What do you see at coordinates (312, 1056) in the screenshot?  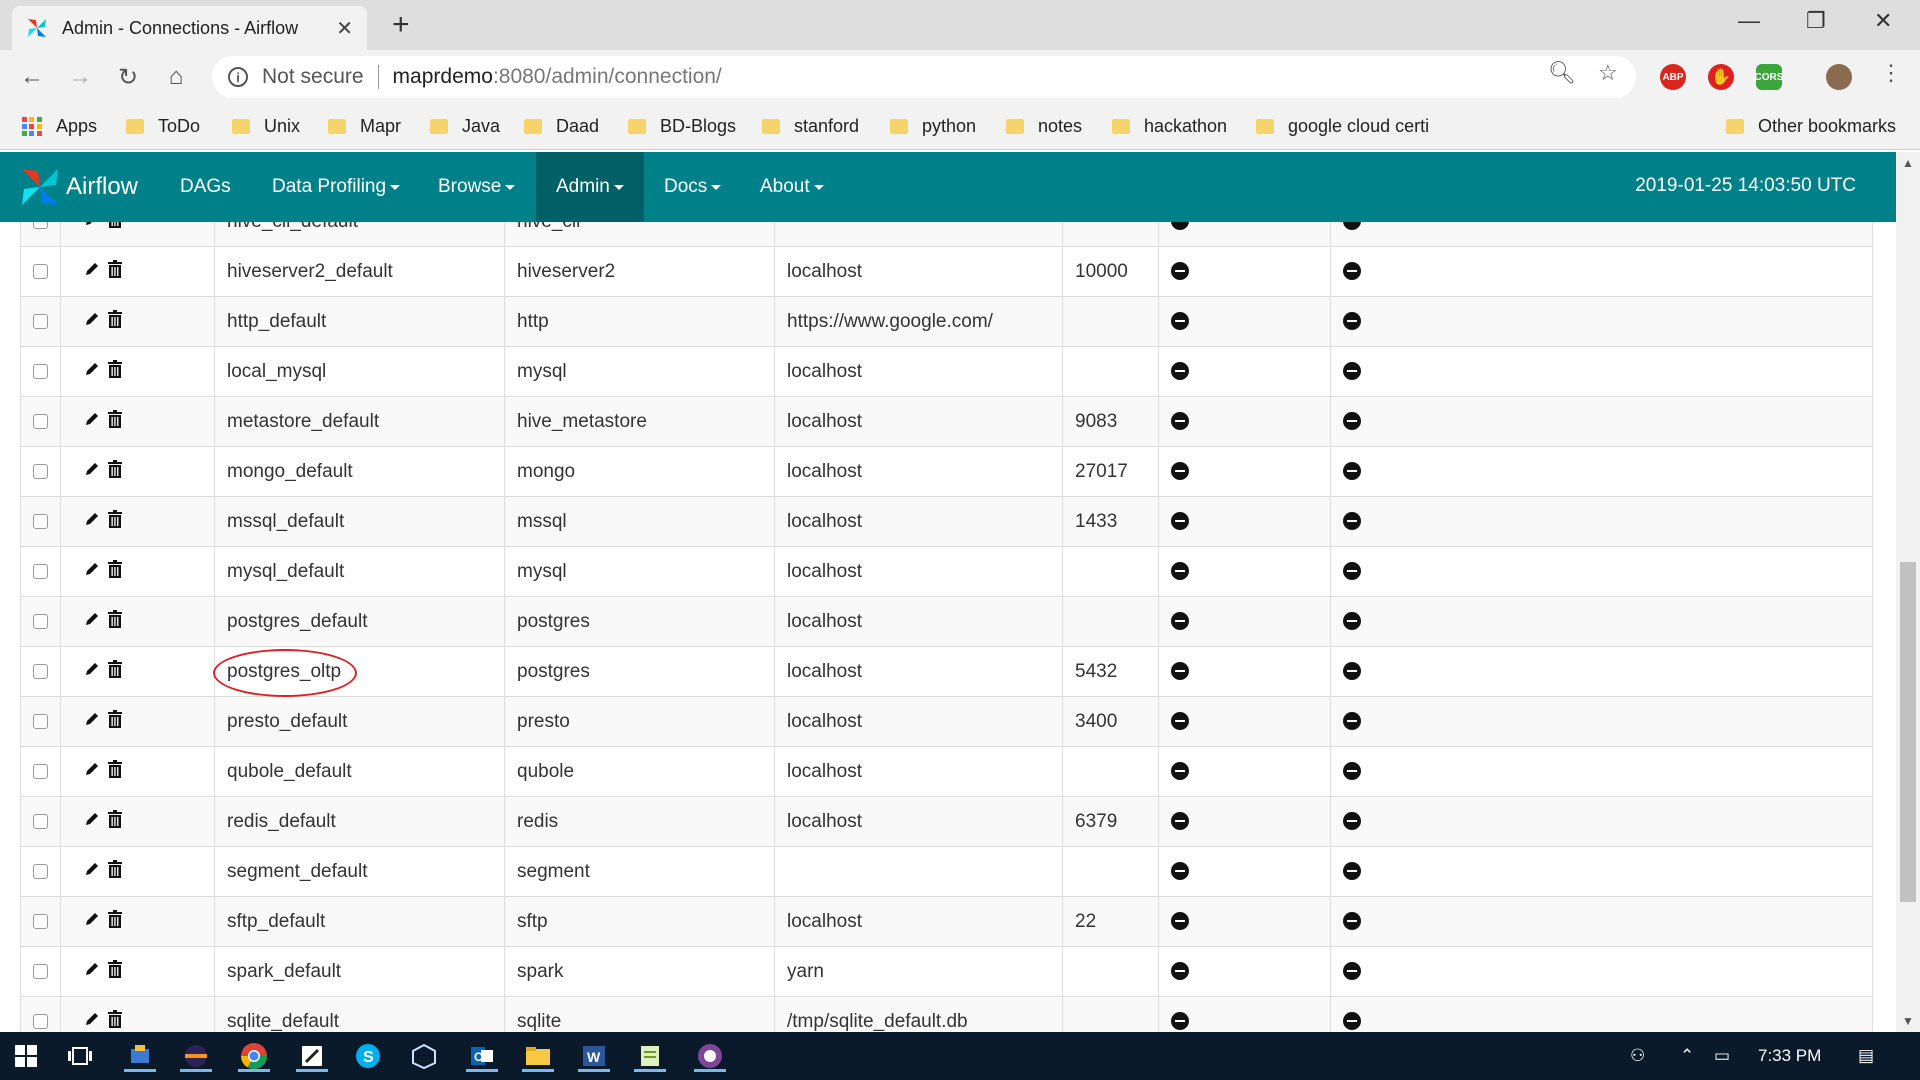 I see `snipping-tool-icon` at bounding box center [312, 1056].